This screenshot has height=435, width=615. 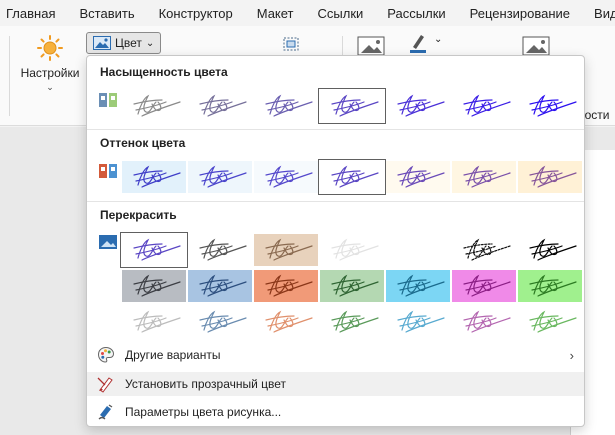 What do you see at coordinates (128, 43) in the screenshot?
I see `color-button-label: Цвет` at bounding box center [128, 43].